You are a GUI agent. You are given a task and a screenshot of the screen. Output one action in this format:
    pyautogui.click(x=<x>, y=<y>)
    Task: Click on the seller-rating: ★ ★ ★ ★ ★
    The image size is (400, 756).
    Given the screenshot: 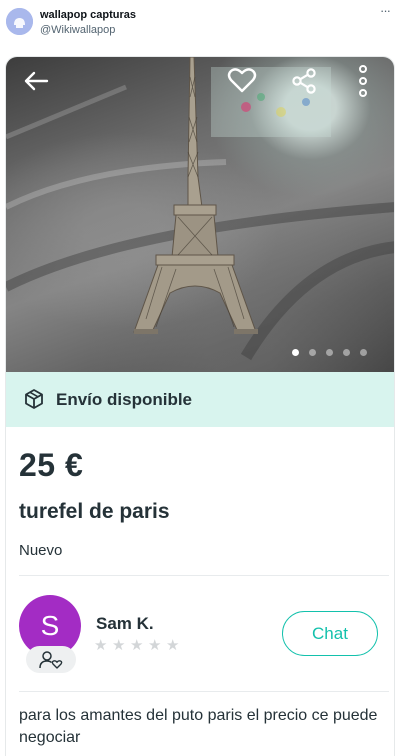 What is the action you would take?
    pyautogui.click(x=137, y=646)
    